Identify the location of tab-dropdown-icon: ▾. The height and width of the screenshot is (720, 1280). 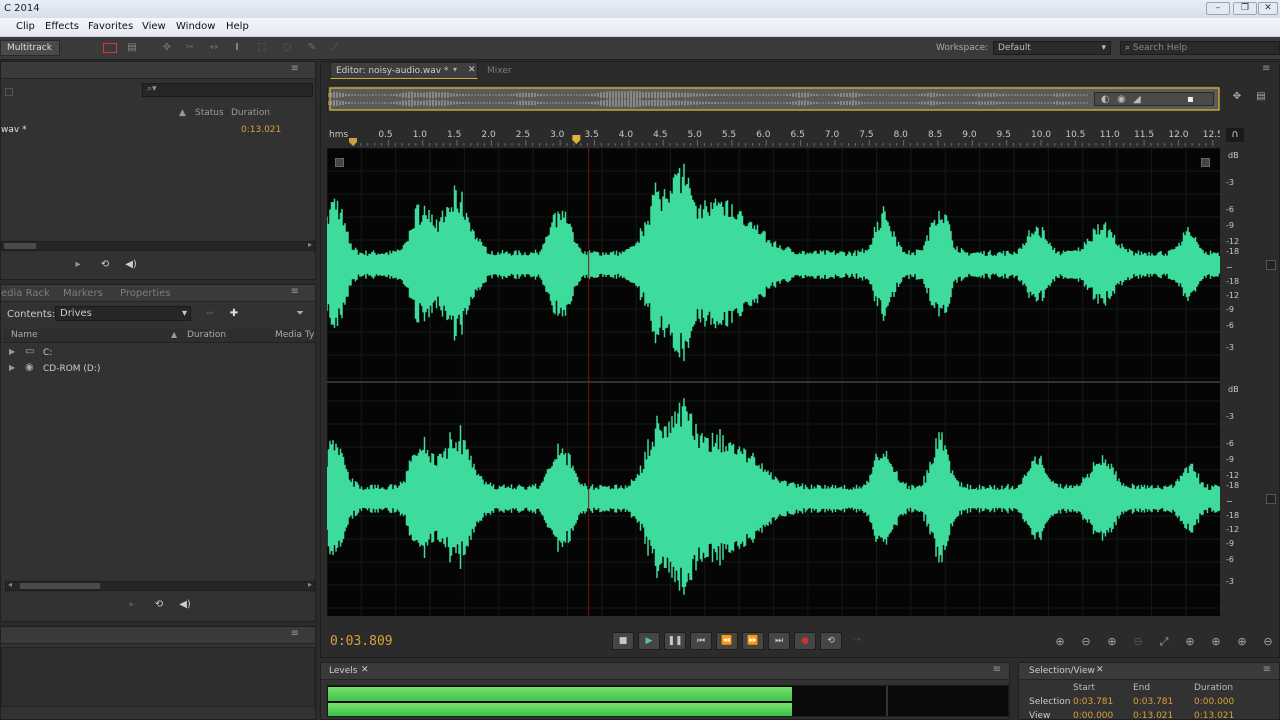
(455, 69).